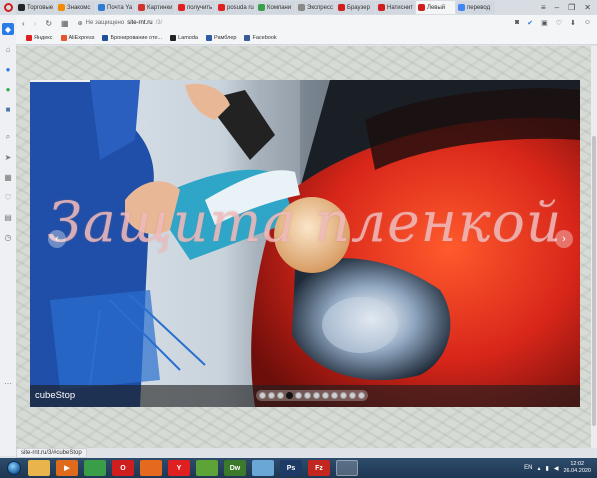 The image size is (597, 478). Describe the element at coordinates (8, 7) in the screenshot. I see `opera-menu-button` at that location.